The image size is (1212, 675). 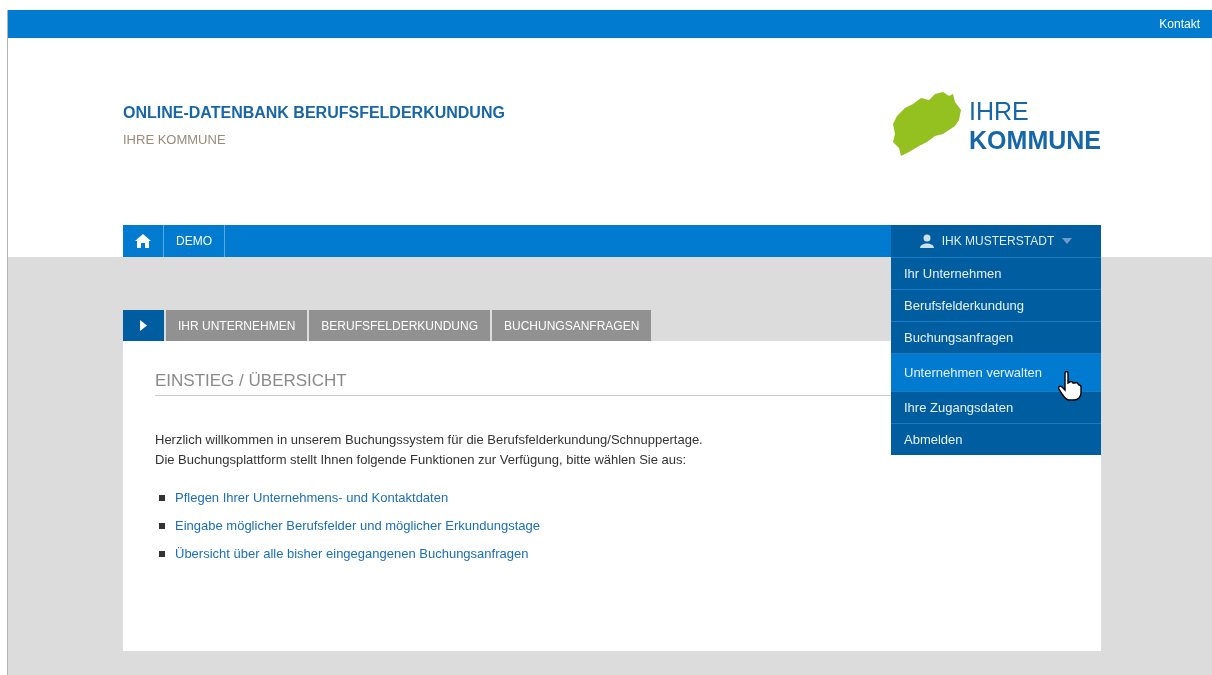 I want to click on start-tab, so click(x=143, y=325).